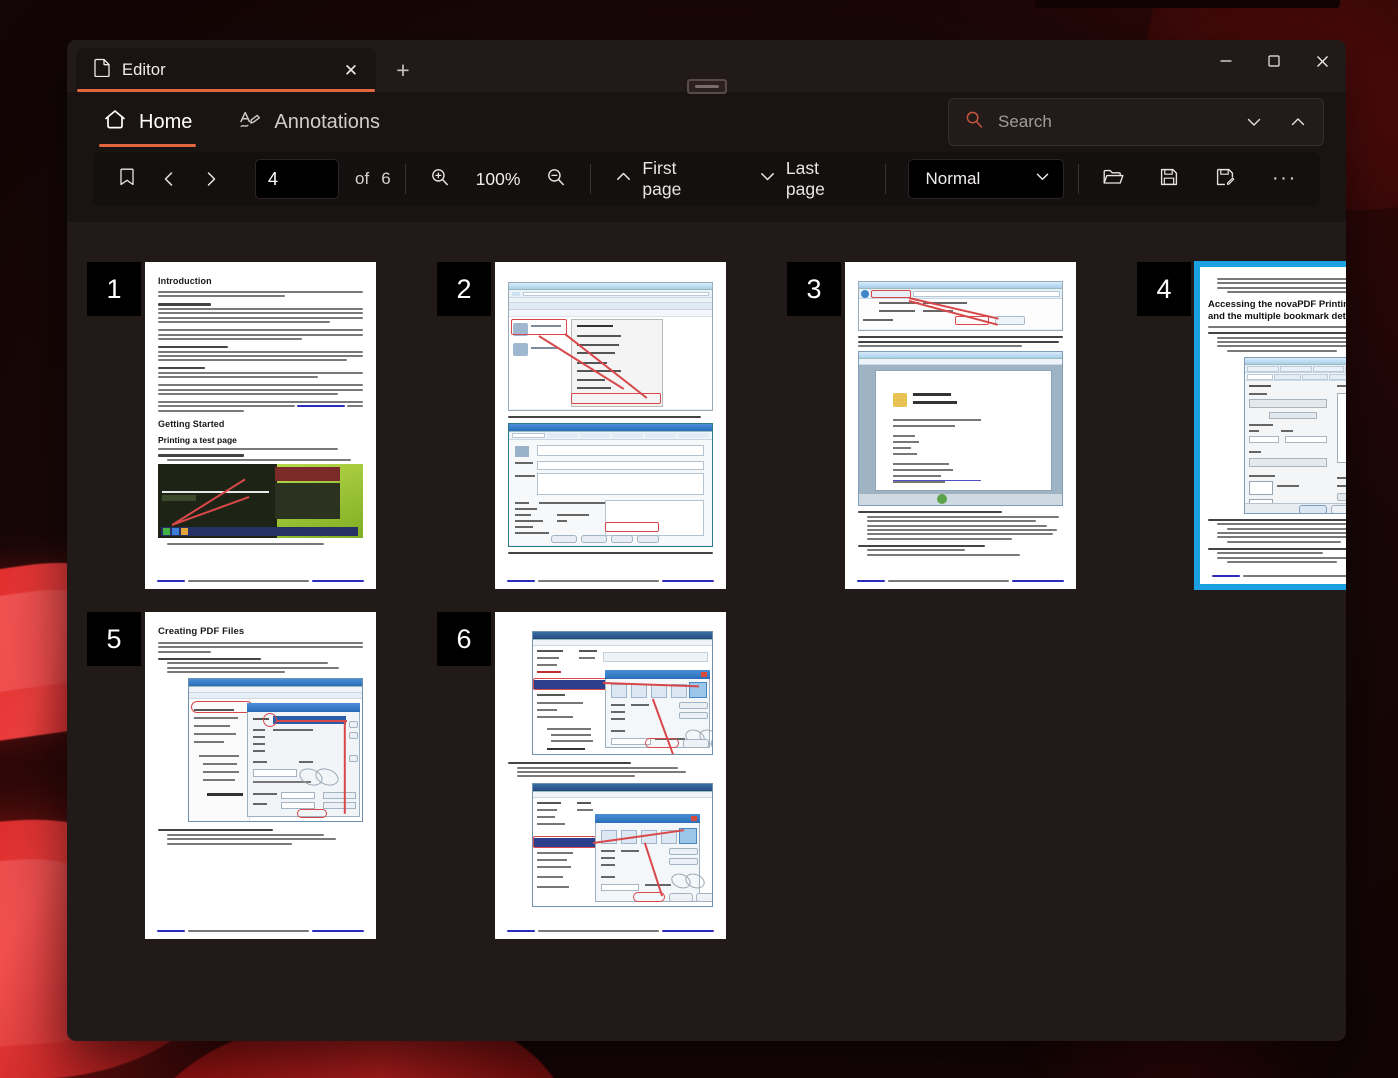  What do you see at coordinates (114, 289) in the screenshot?
I see `page-badge-1: 1` at bounding box center [114, 289].